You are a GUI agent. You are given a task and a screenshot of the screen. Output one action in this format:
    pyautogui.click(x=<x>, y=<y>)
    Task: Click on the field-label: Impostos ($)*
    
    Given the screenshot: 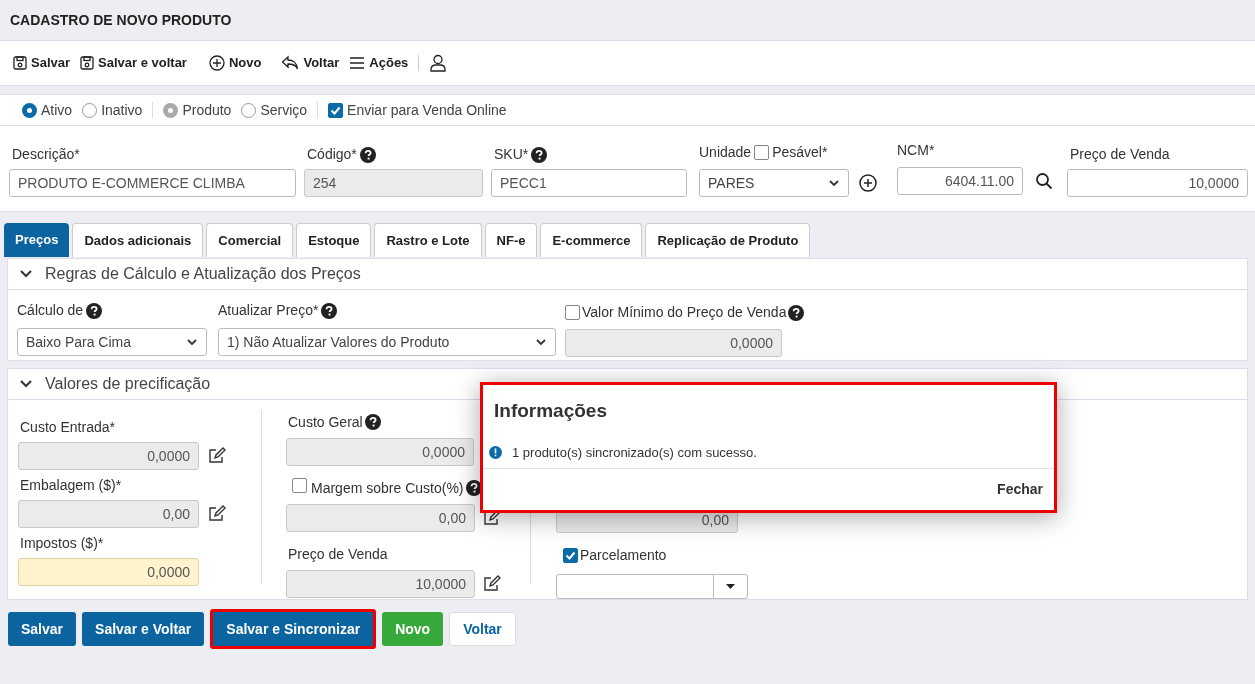 What is the action you would take?
    pyautogui.click(x=62, y=543)
    